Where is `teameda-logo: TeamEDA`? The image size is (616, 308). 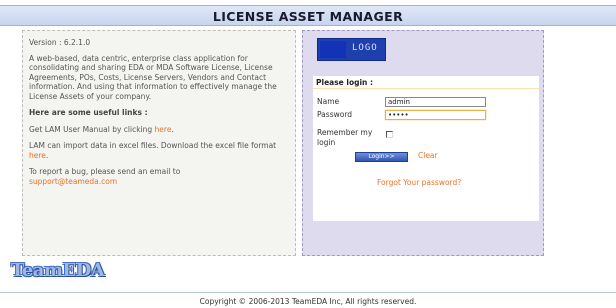 teameda-logo: TeamEDA is located at coordinates (58, 270).